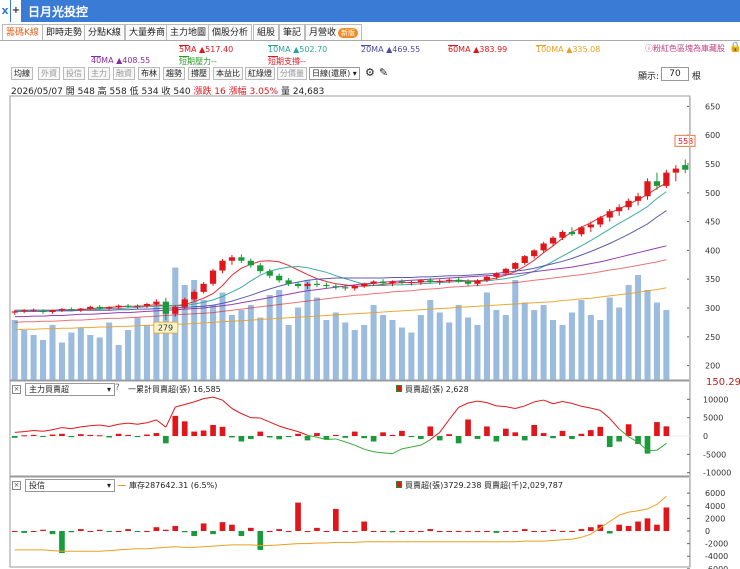 The height and width of the screenshot is (569, 740). I want to click on trust-tick-label: -6000, so click(716, 567).